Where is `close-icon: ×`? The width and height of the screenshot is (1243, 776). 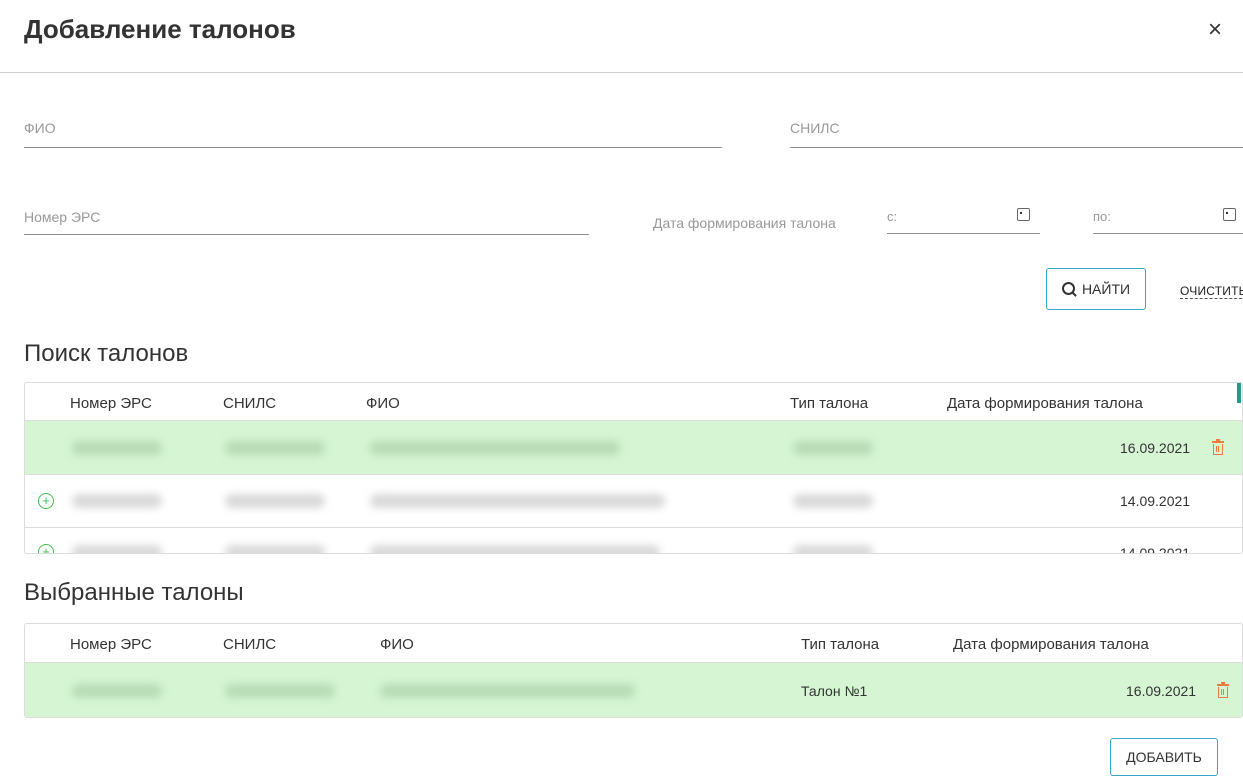
close-icon: × is located at coordinates (1215, 30).